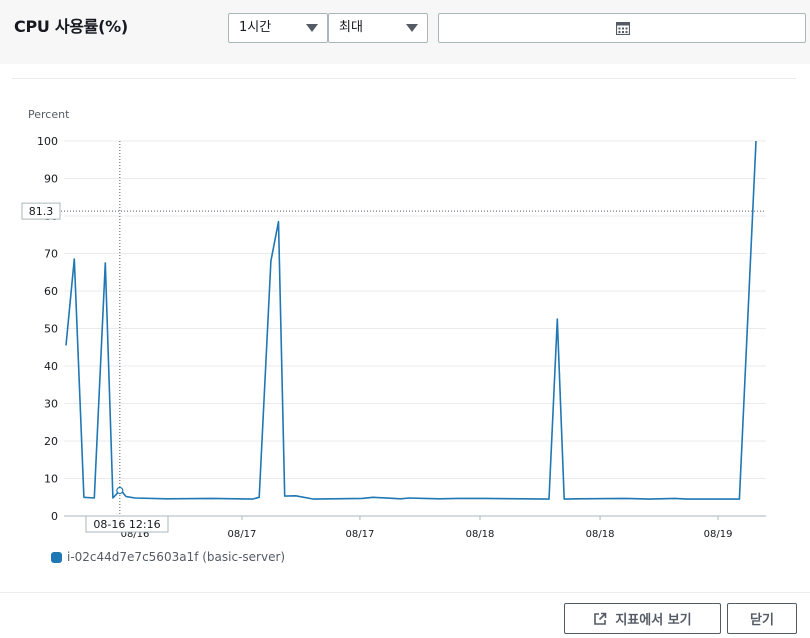 The image size is (810, 638). I want to click on view-in-metrics-button: 지표에서 보기, so click(642, 618).